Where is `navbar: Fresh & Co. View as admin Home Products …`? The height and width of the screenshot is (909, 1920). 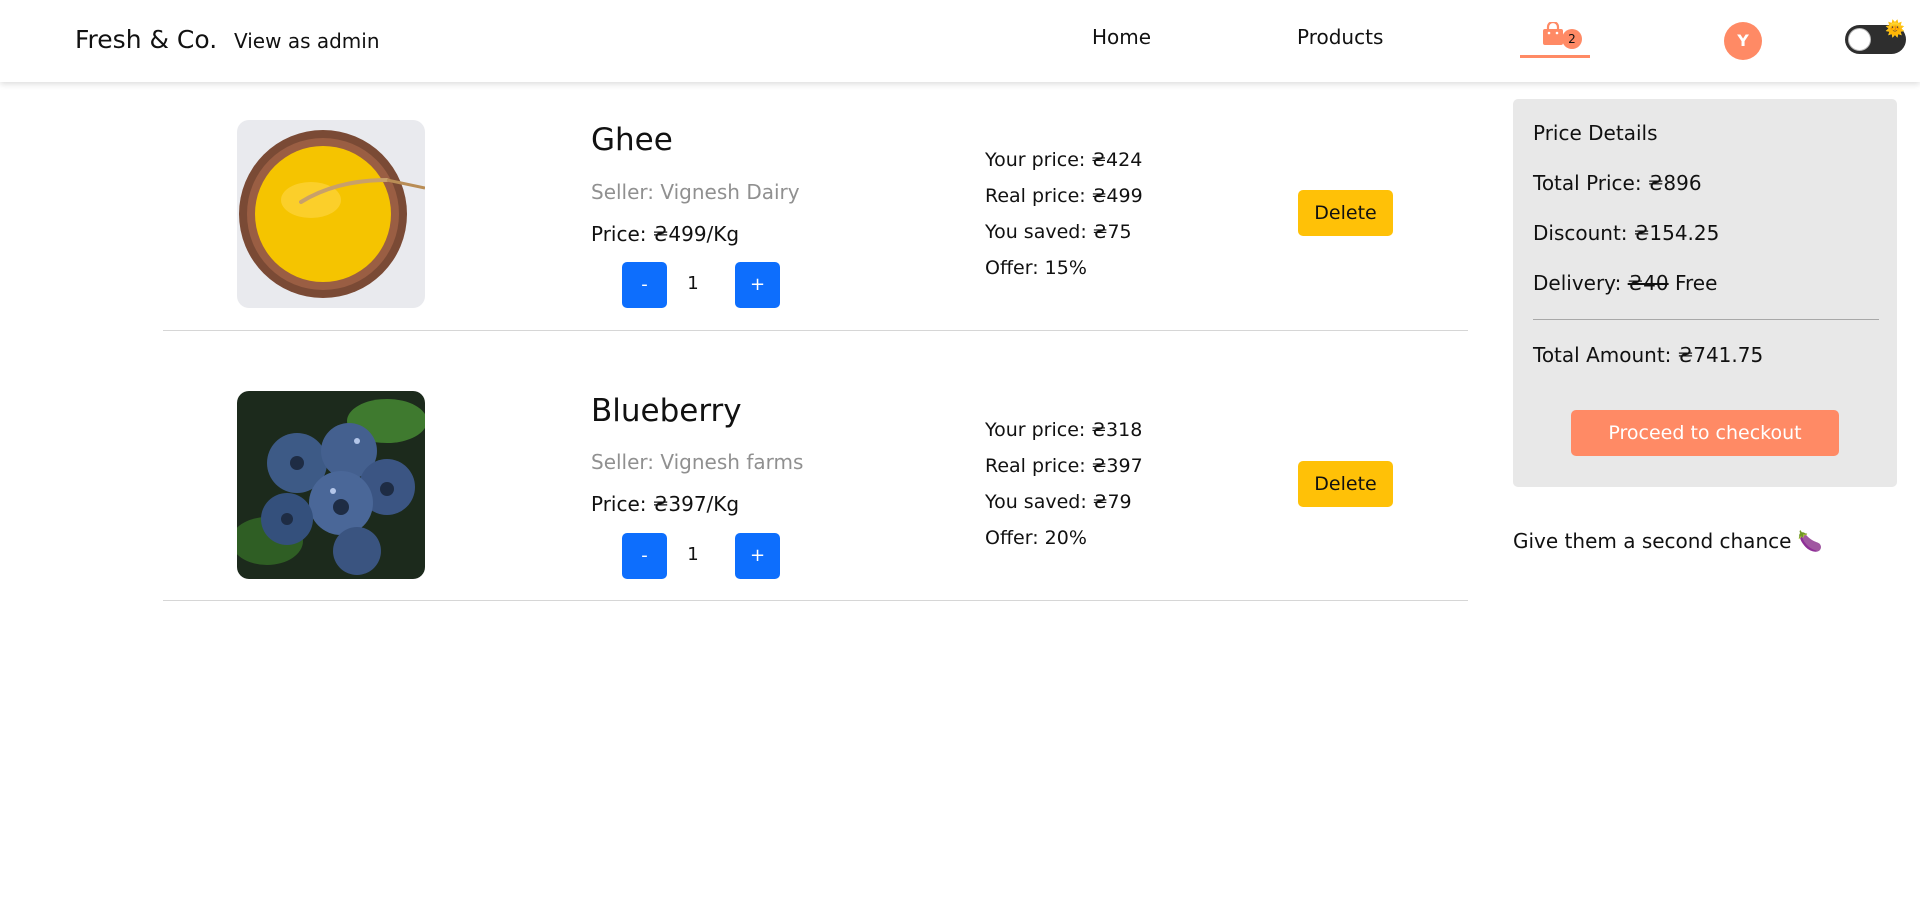
navbar: Fresh & Co. View as admin Home Products … is located at coordinates (960, 41).